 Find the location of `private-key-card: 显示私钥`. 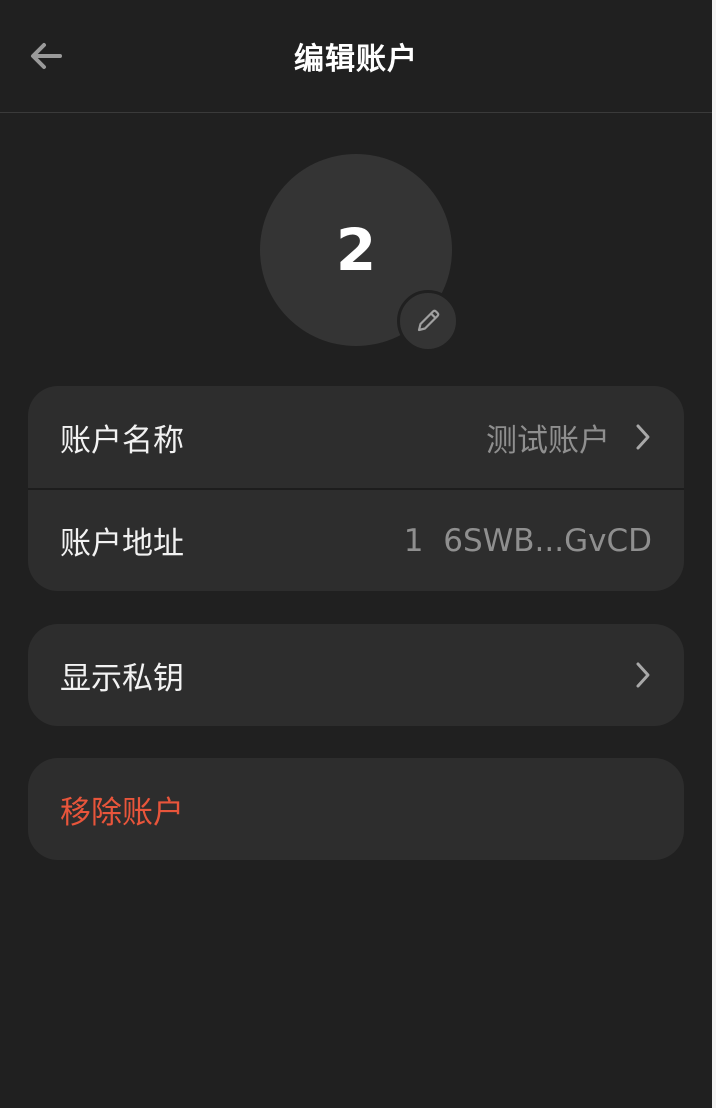

private-key-card: 显示私钥 is located at coordinates (356, 675).